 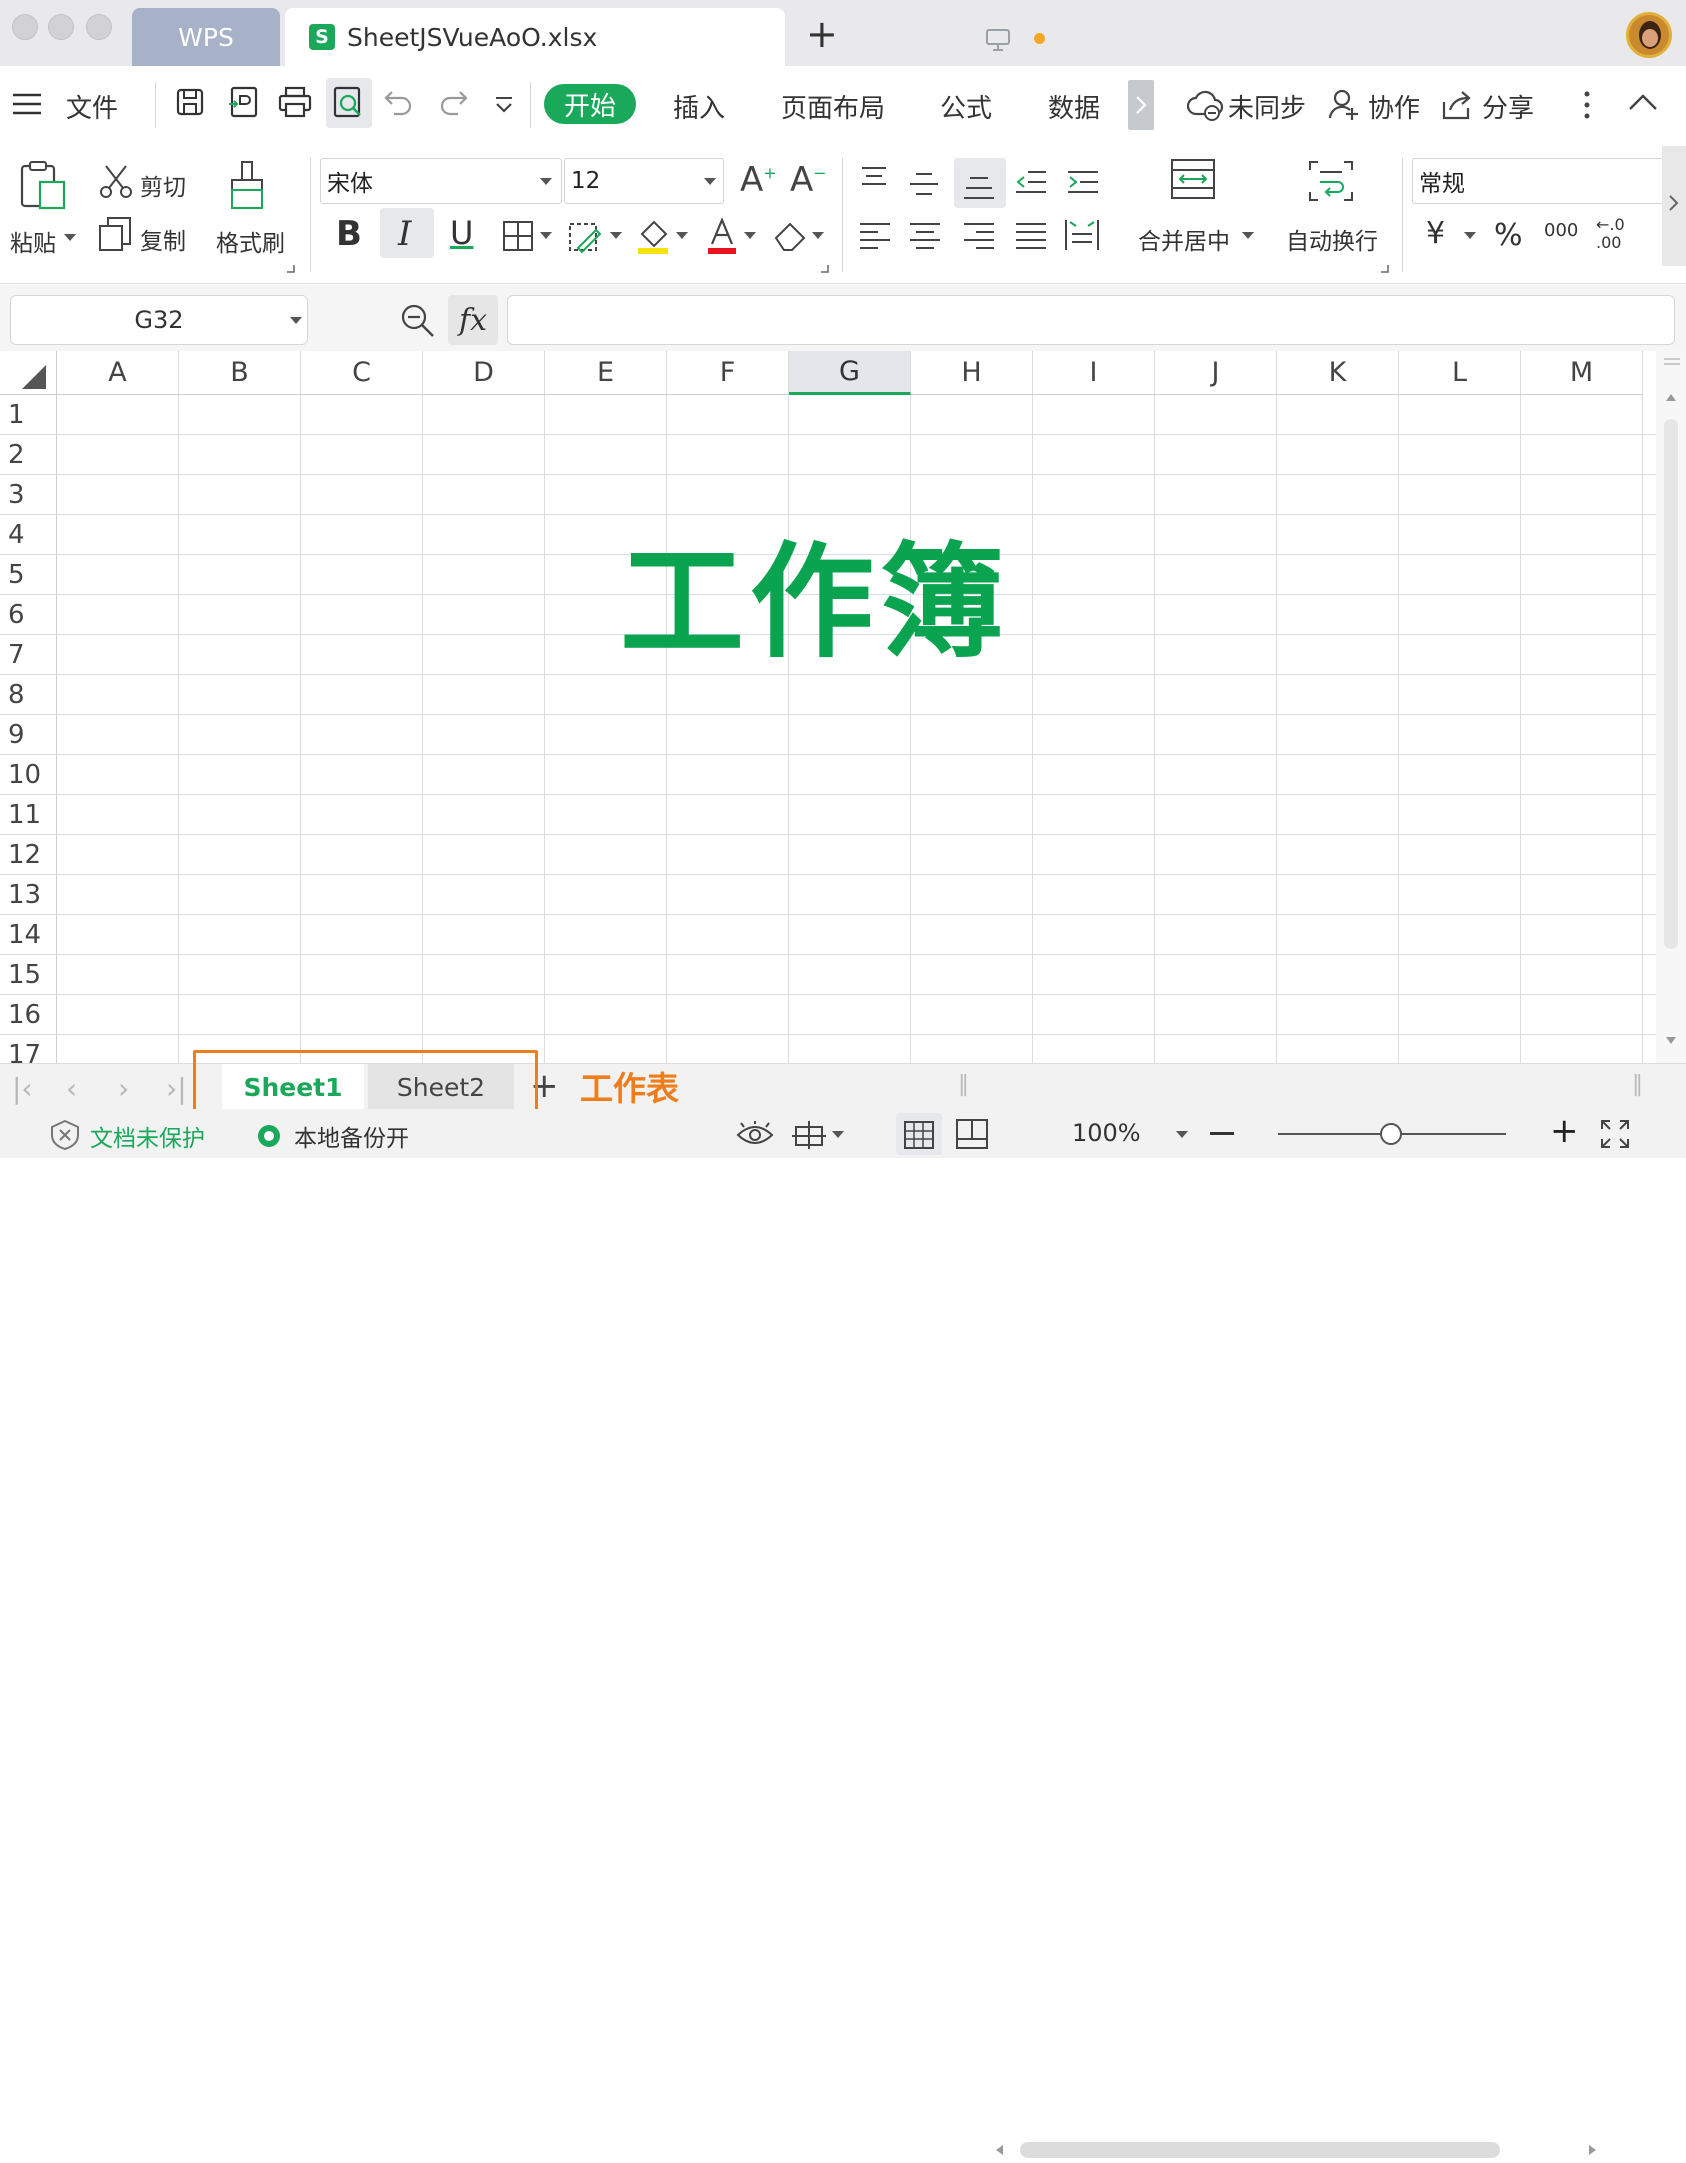 I want to click on column-header-e: E, so click(x=606, y=373).